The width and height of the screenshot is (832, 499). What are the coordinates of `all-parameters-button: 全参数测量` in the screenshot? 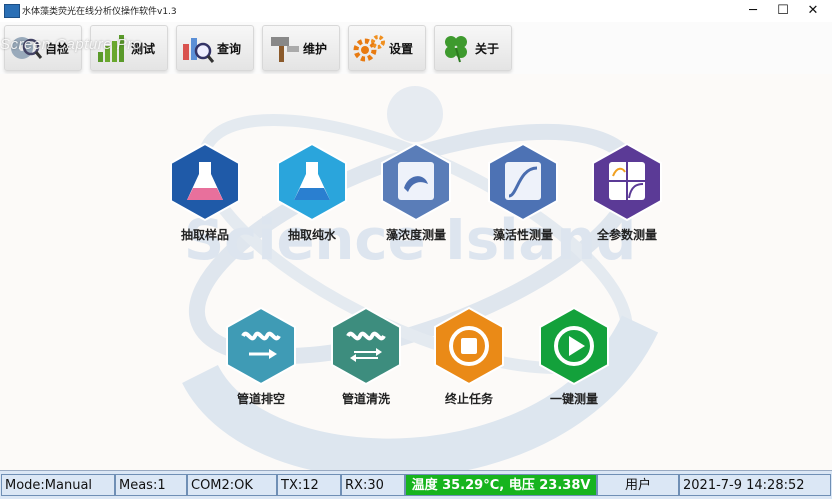 It's located at (627, 197).